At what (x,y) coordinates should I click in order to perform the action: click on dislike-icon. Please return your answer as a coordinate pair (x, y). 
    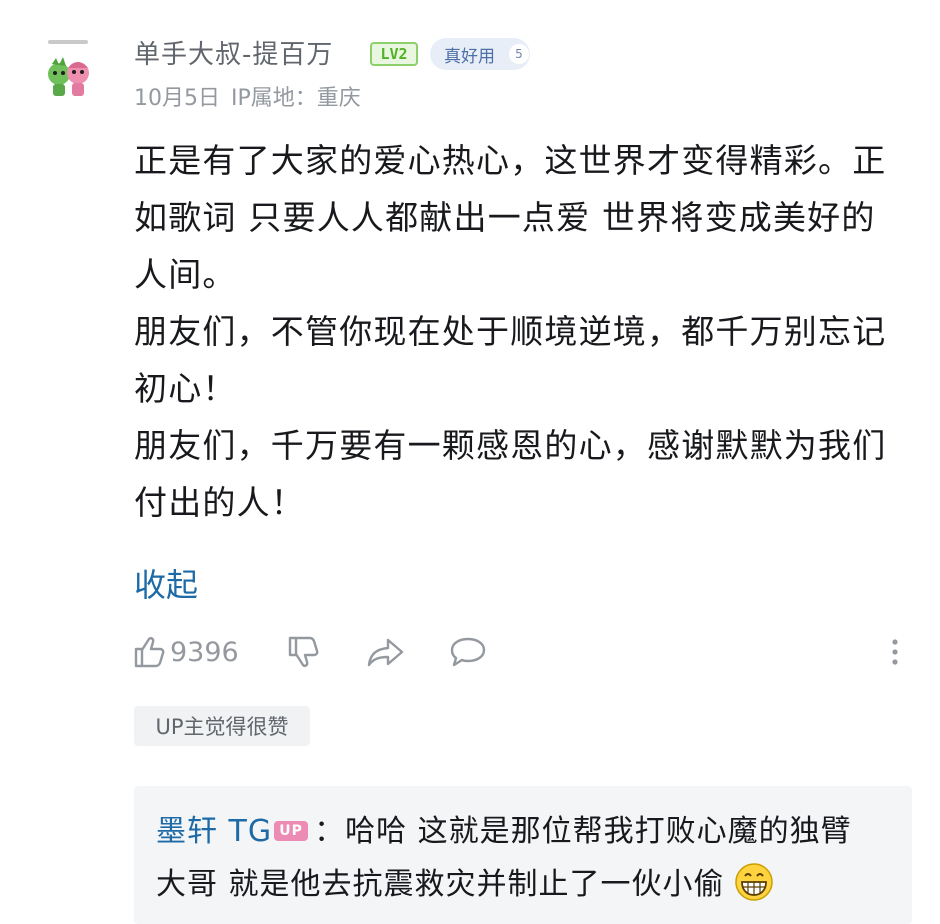
    Looking at the image, I should click on (303, 651).